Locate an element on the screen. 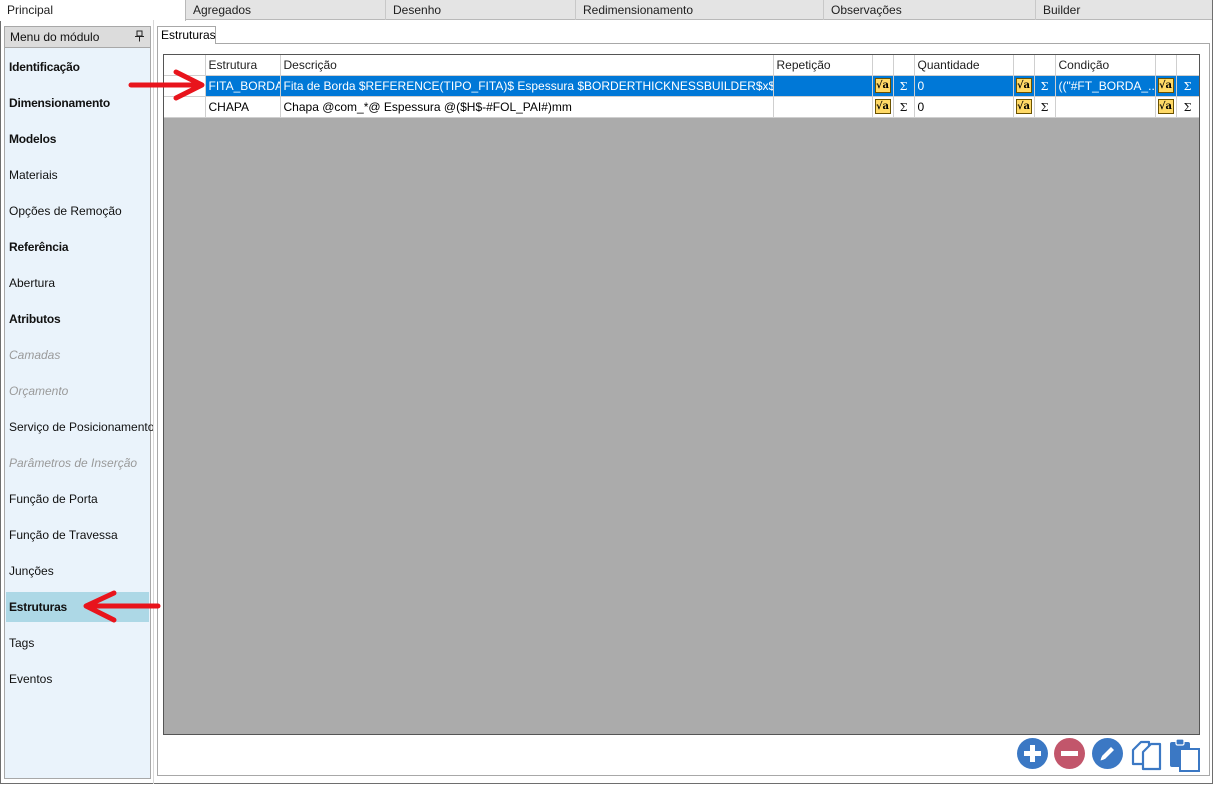 This screenshot has width=1219, height=789. tab-desenho: Desenho is located at coordinates (481, 10).